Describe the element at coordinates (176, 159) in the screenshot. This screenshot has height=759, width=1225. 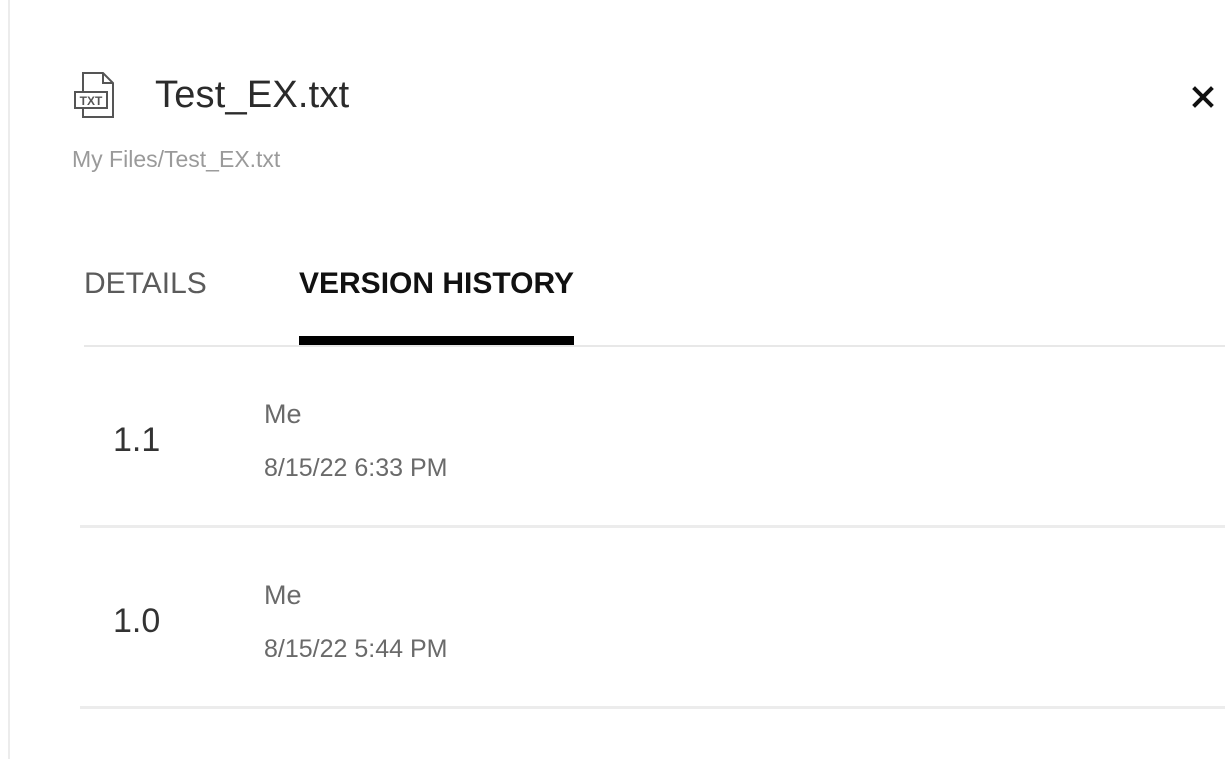
I see `file-path-breadcrumb: My Files/Test_EX.txt` at that location.